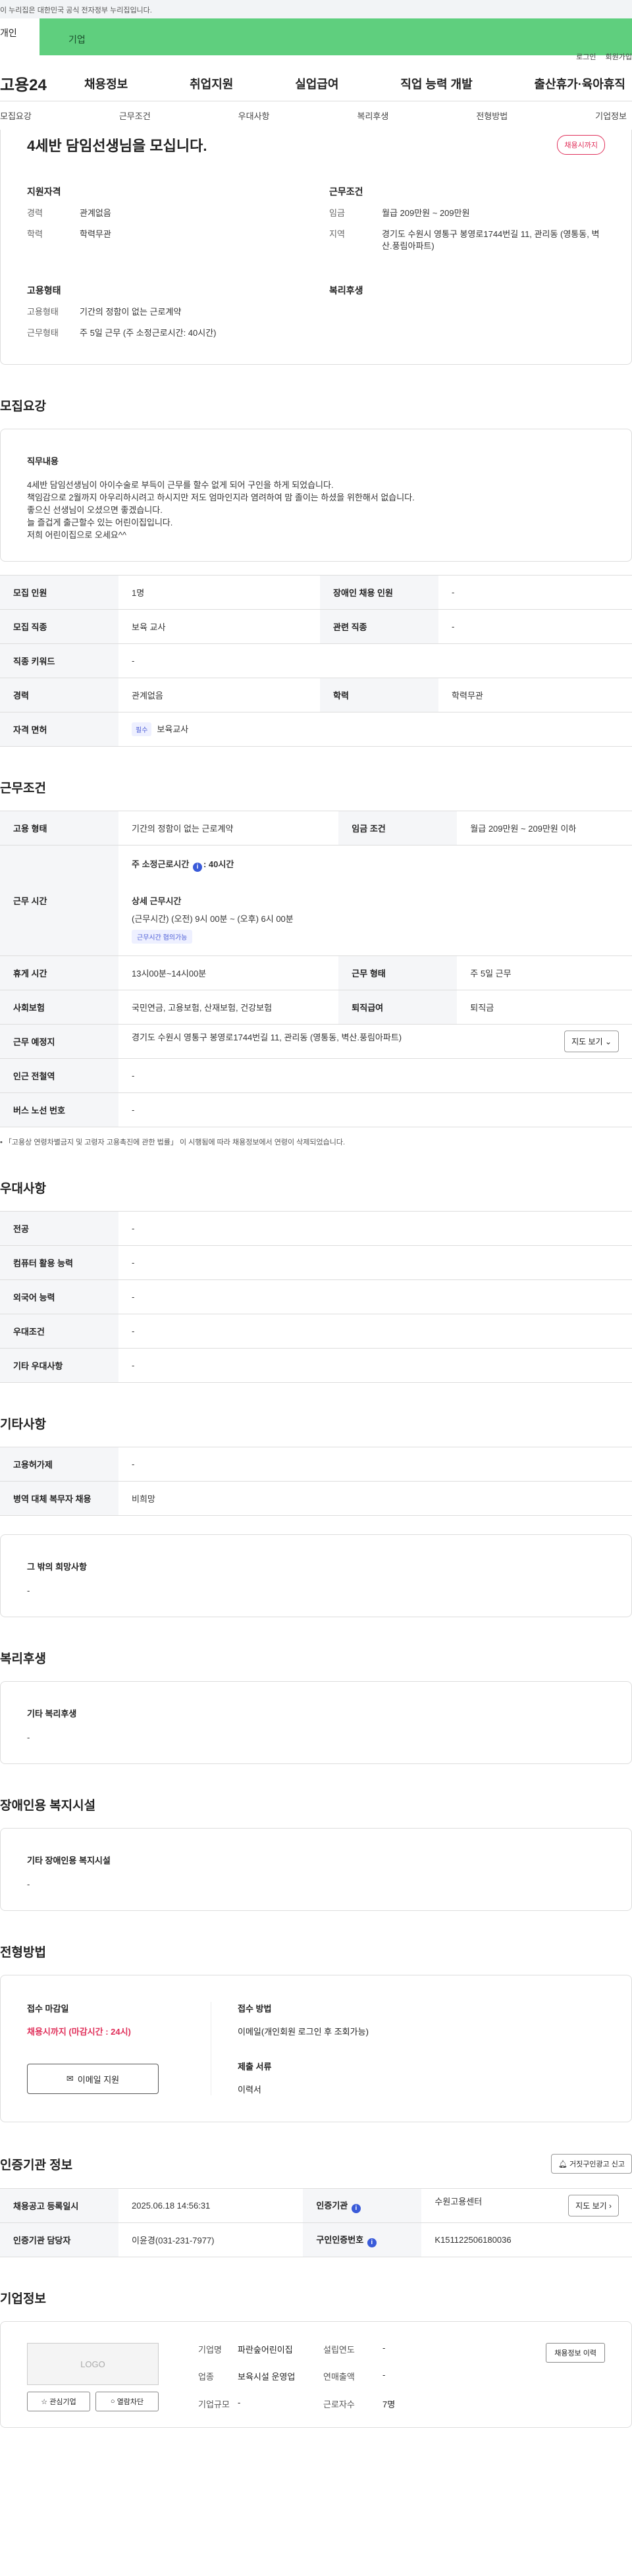 The width and height of the screenshot is (632, 2576). Describe the element at coordinates (316, 1296) in the screenshot. I see `table-row: 외국어 능력 -` at that location.